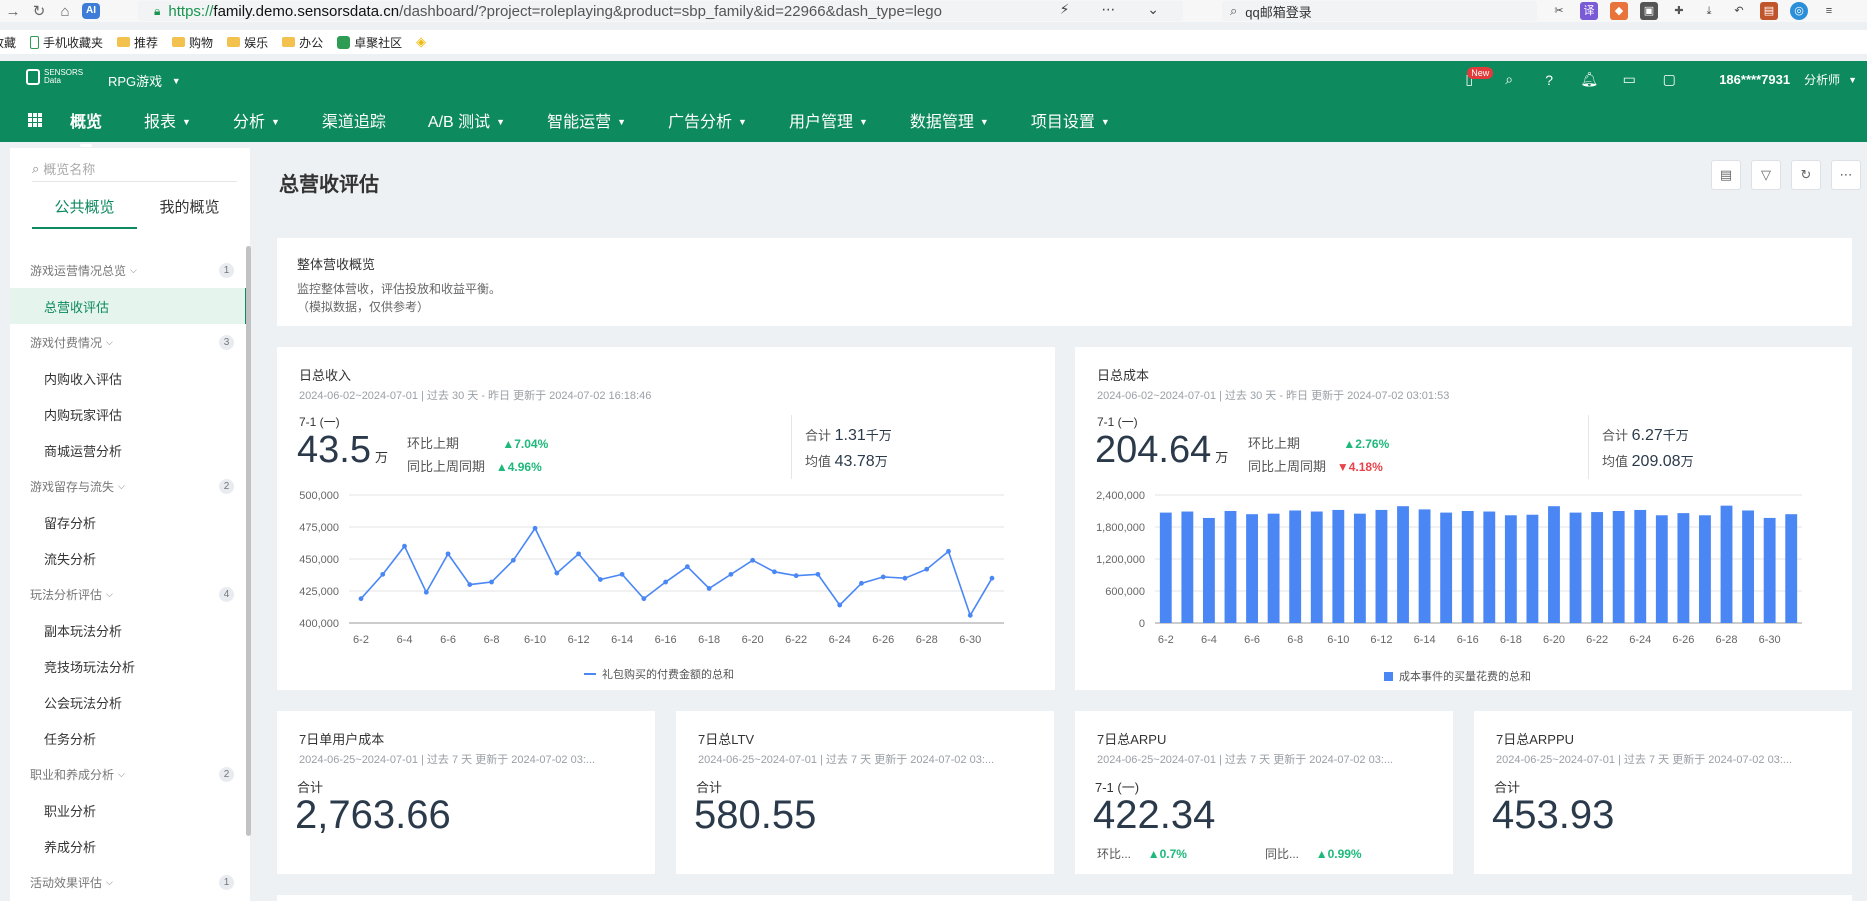 This screenshot has width=1867, height=901. Describe the element at coordinates (1669, 79) in the screenshot. I see `monitor-icon: ▢` at that location.